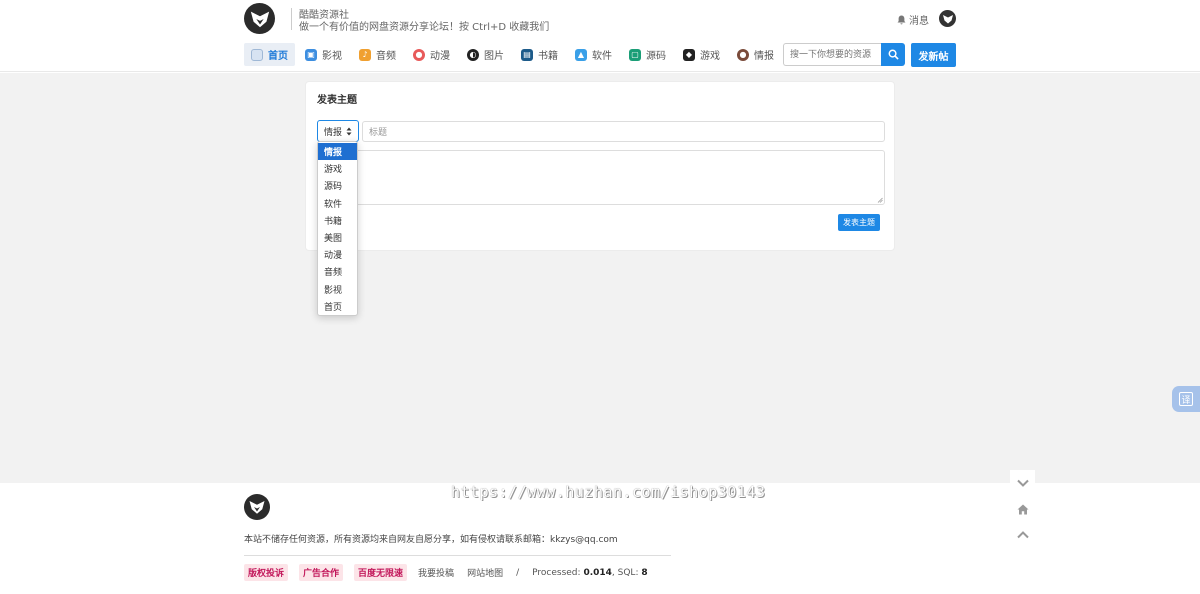 The image size is (1200, 594). I want to click on dropdown-option: 动漫, so click(337, 254).